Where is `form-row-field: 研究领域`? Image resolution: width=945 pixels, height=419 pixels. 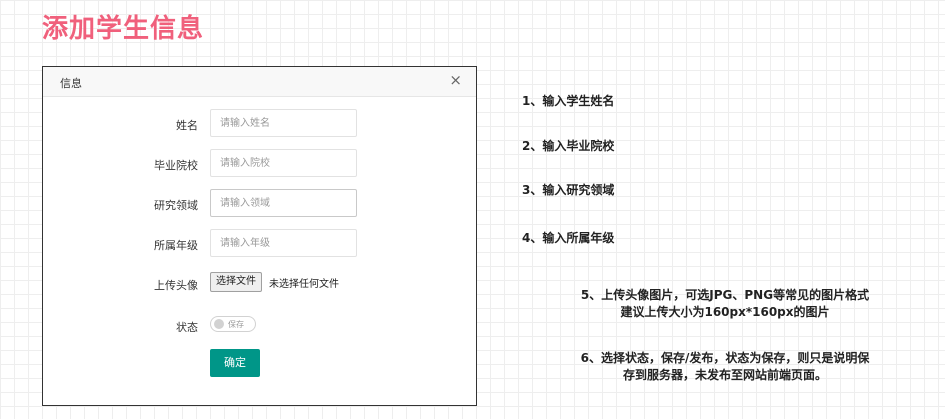
form-row-field: 研究领域 is located at coordinates (259, 204).